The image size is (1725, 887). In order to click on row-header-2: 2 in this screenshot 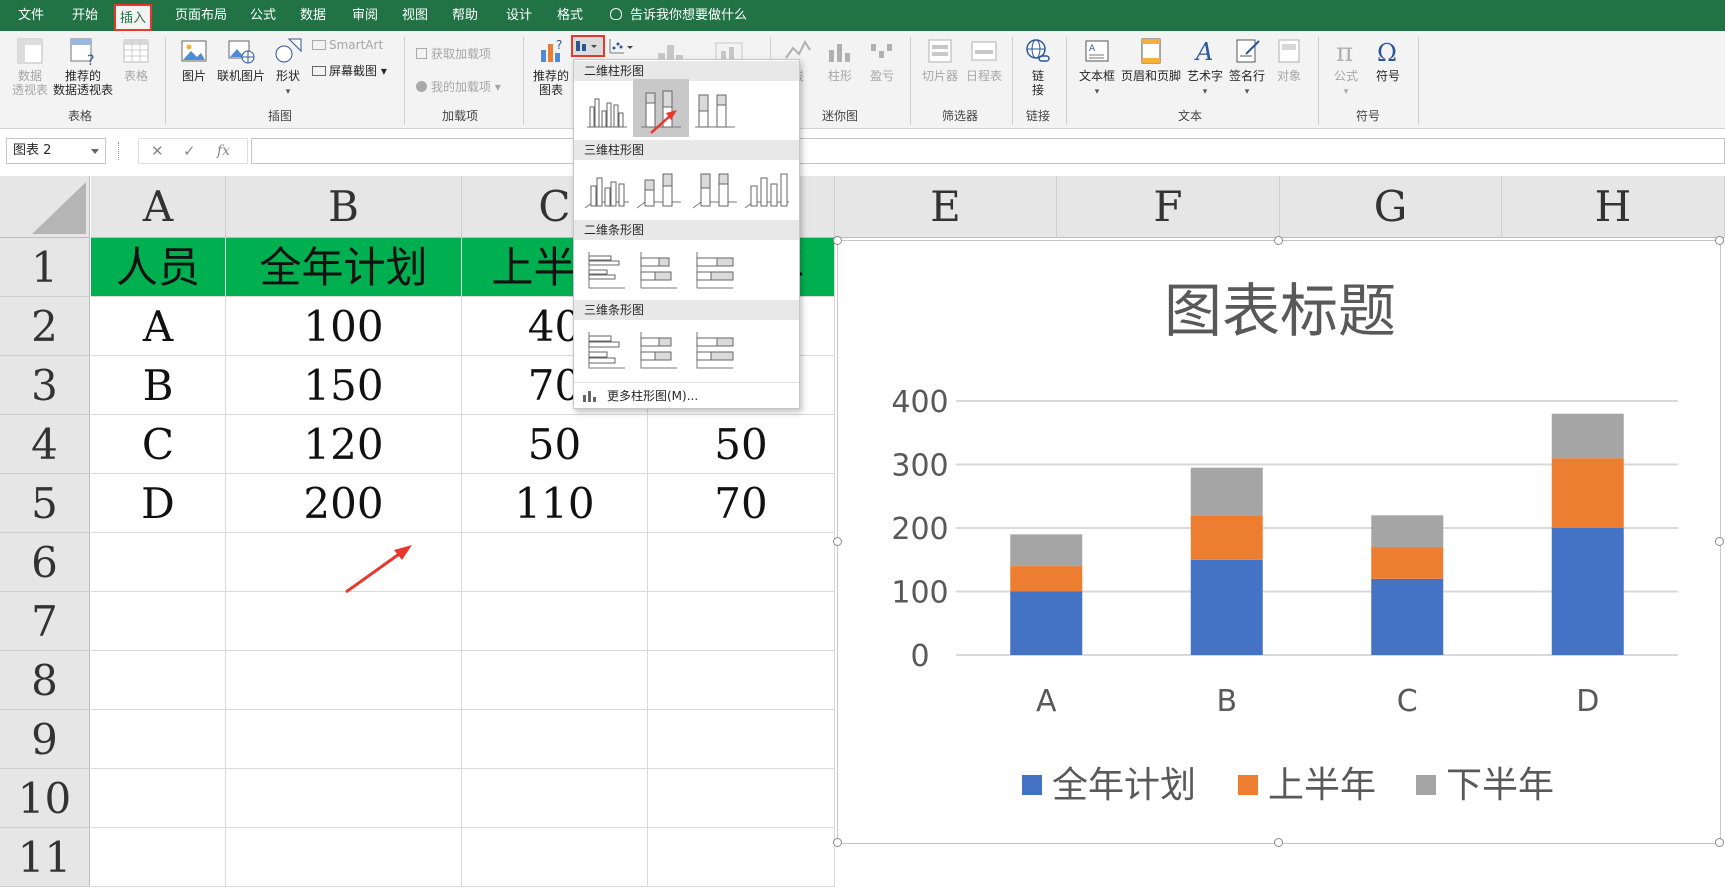, I will do `click(45, 326)`.